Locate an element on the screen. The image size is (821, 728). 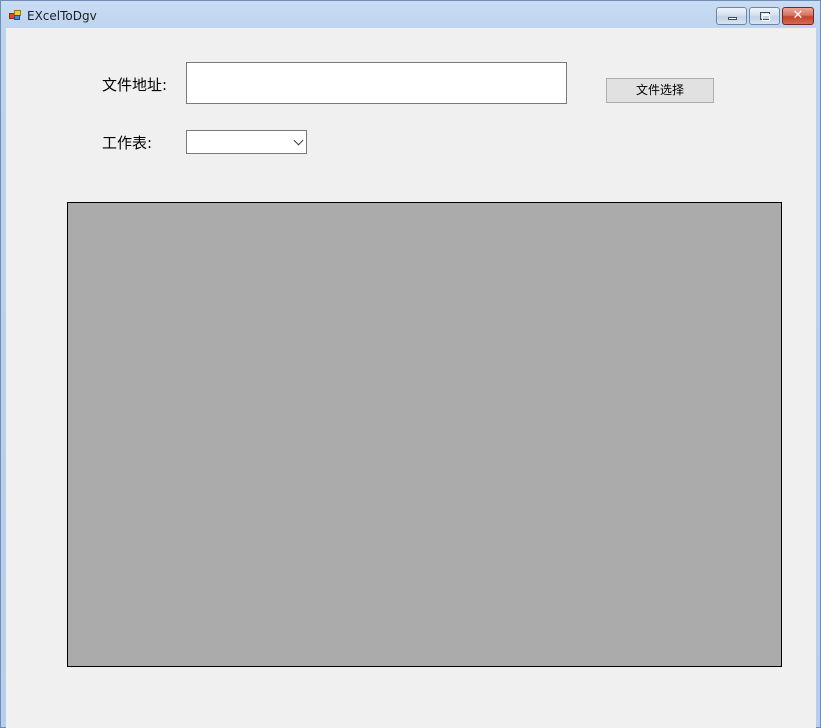
close-icon: ✕ is located at coordinates (798, 15).